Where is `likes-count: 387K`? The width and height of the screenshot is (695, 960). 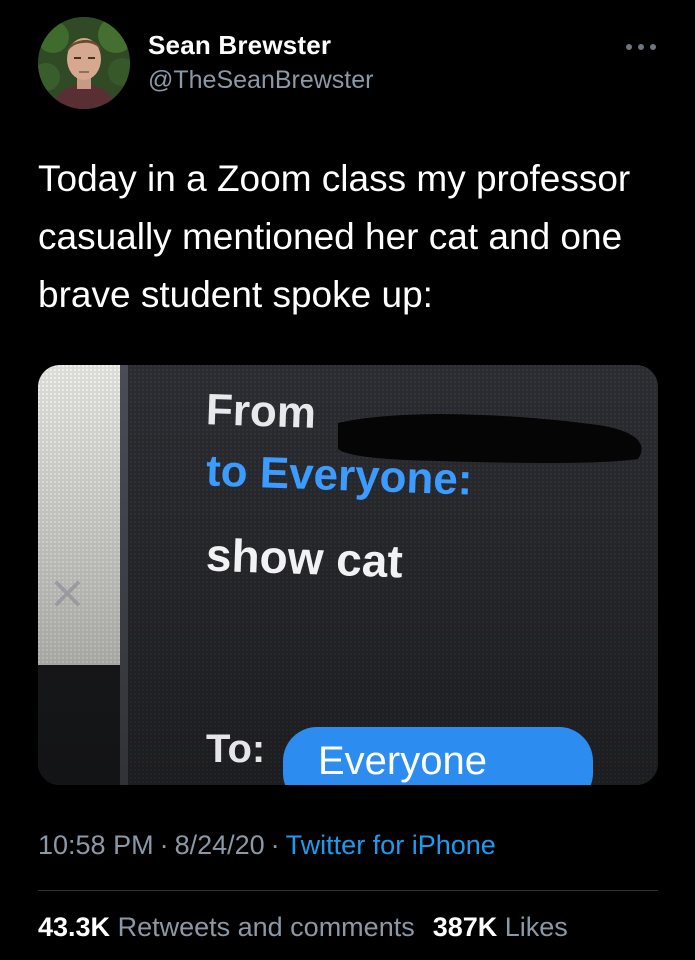
likes-count: 387K is located at coordinates (465, 927).